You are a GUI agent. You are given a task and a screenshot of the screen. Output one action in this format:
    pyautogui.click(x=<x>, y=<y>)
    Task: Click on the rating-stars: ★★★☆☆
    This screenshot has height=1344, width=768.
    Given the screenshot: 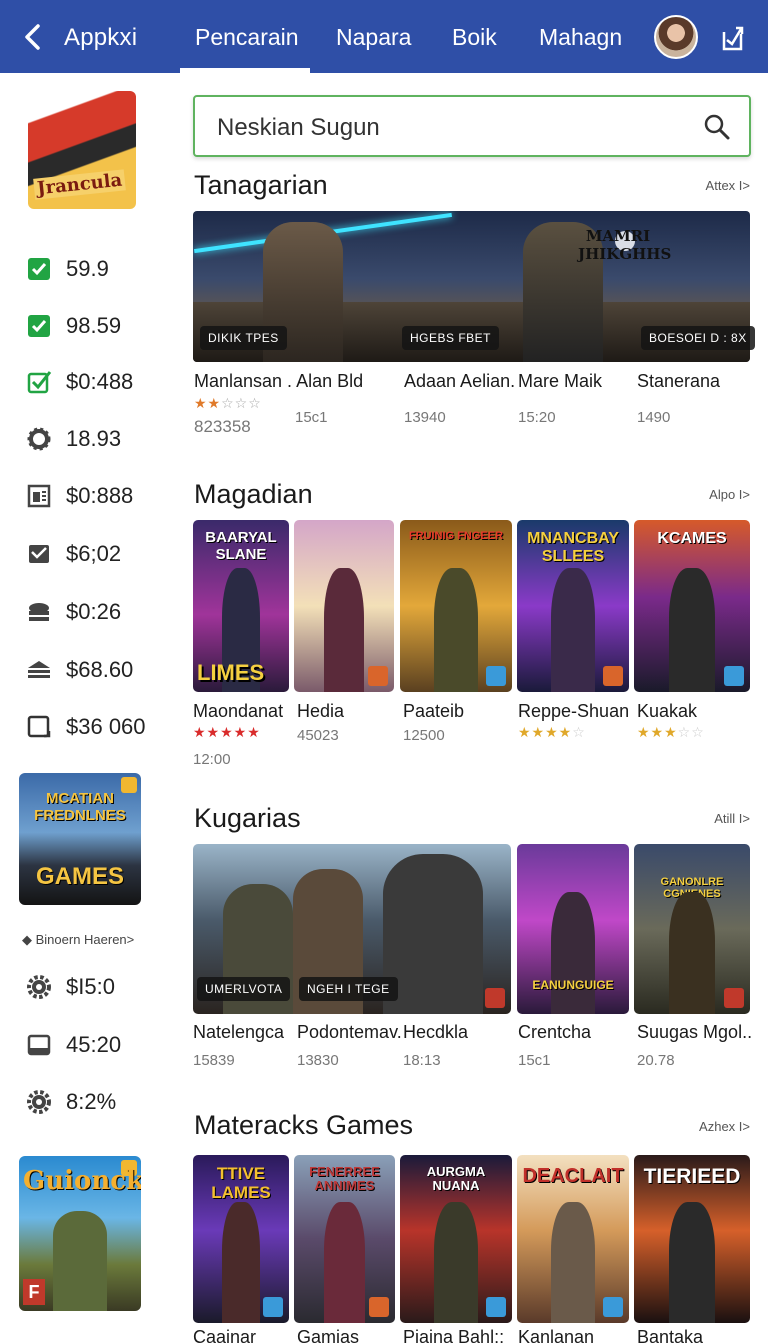 What is the action you would take?
    pyautogui.click(x=671, y=732)
    